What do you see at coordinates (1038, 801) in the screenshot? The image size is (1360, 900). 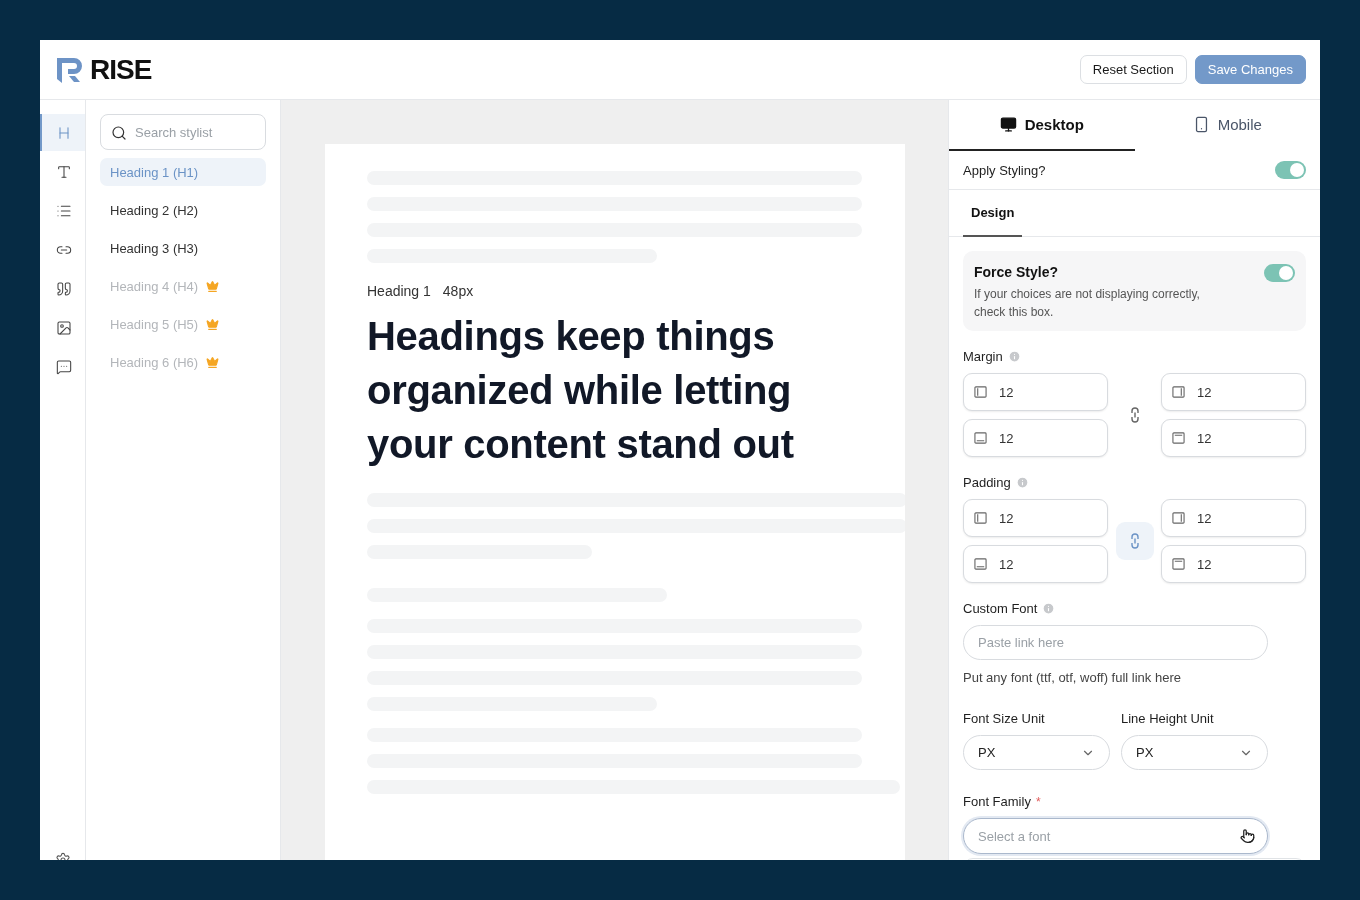 I see `required-mark: *` at bounding box center [1038, 801].